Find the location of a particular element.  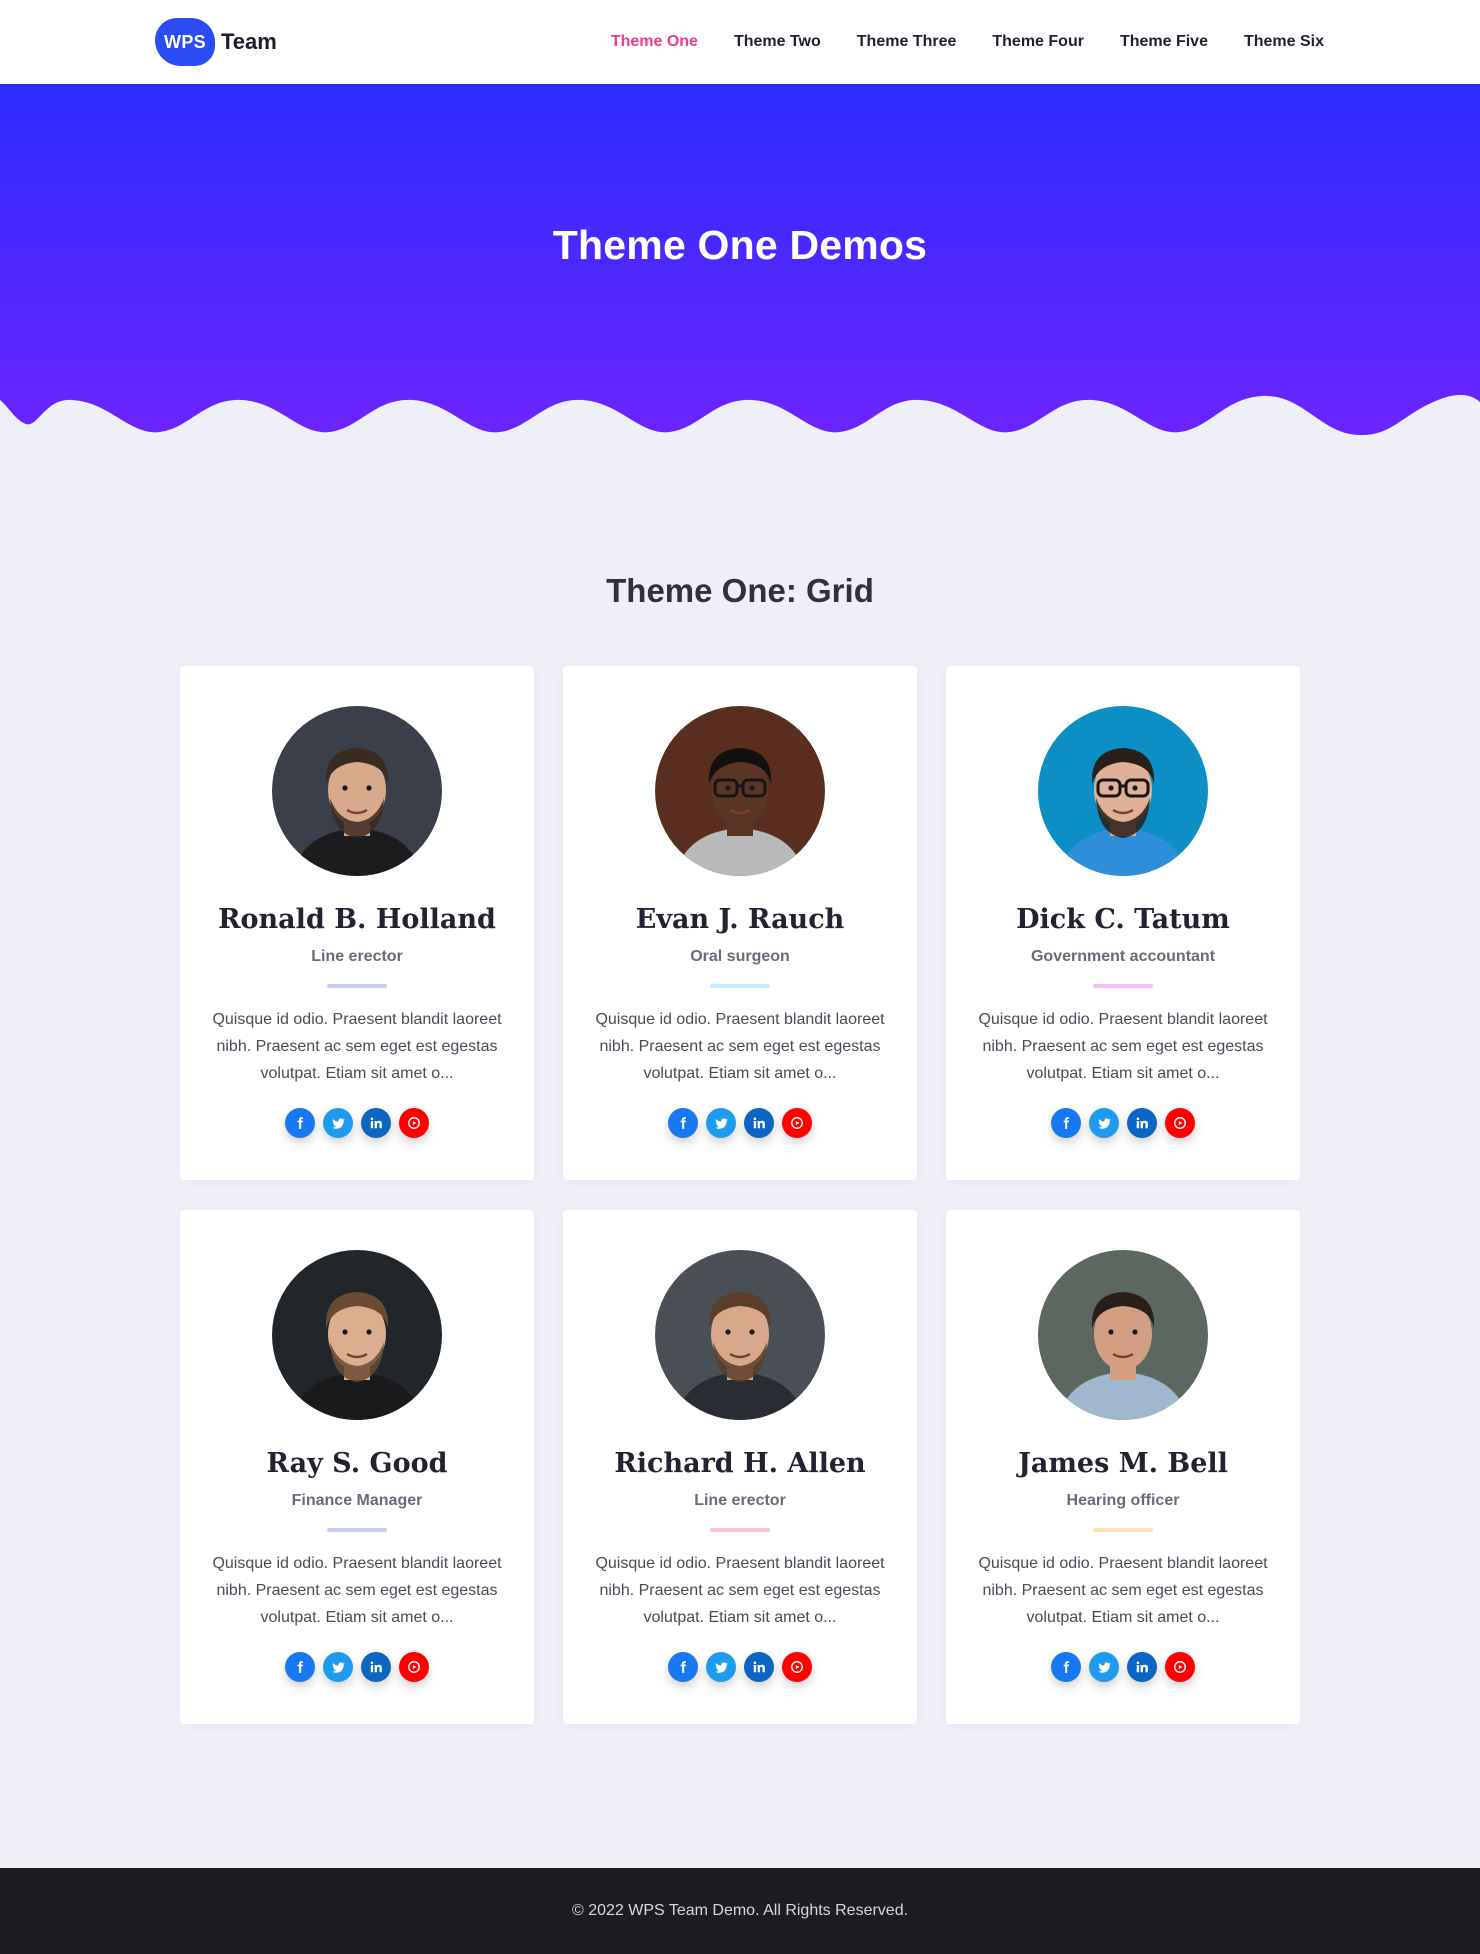

nav-item-theme-four: Theme Four is located at coordinates (1038, 42).